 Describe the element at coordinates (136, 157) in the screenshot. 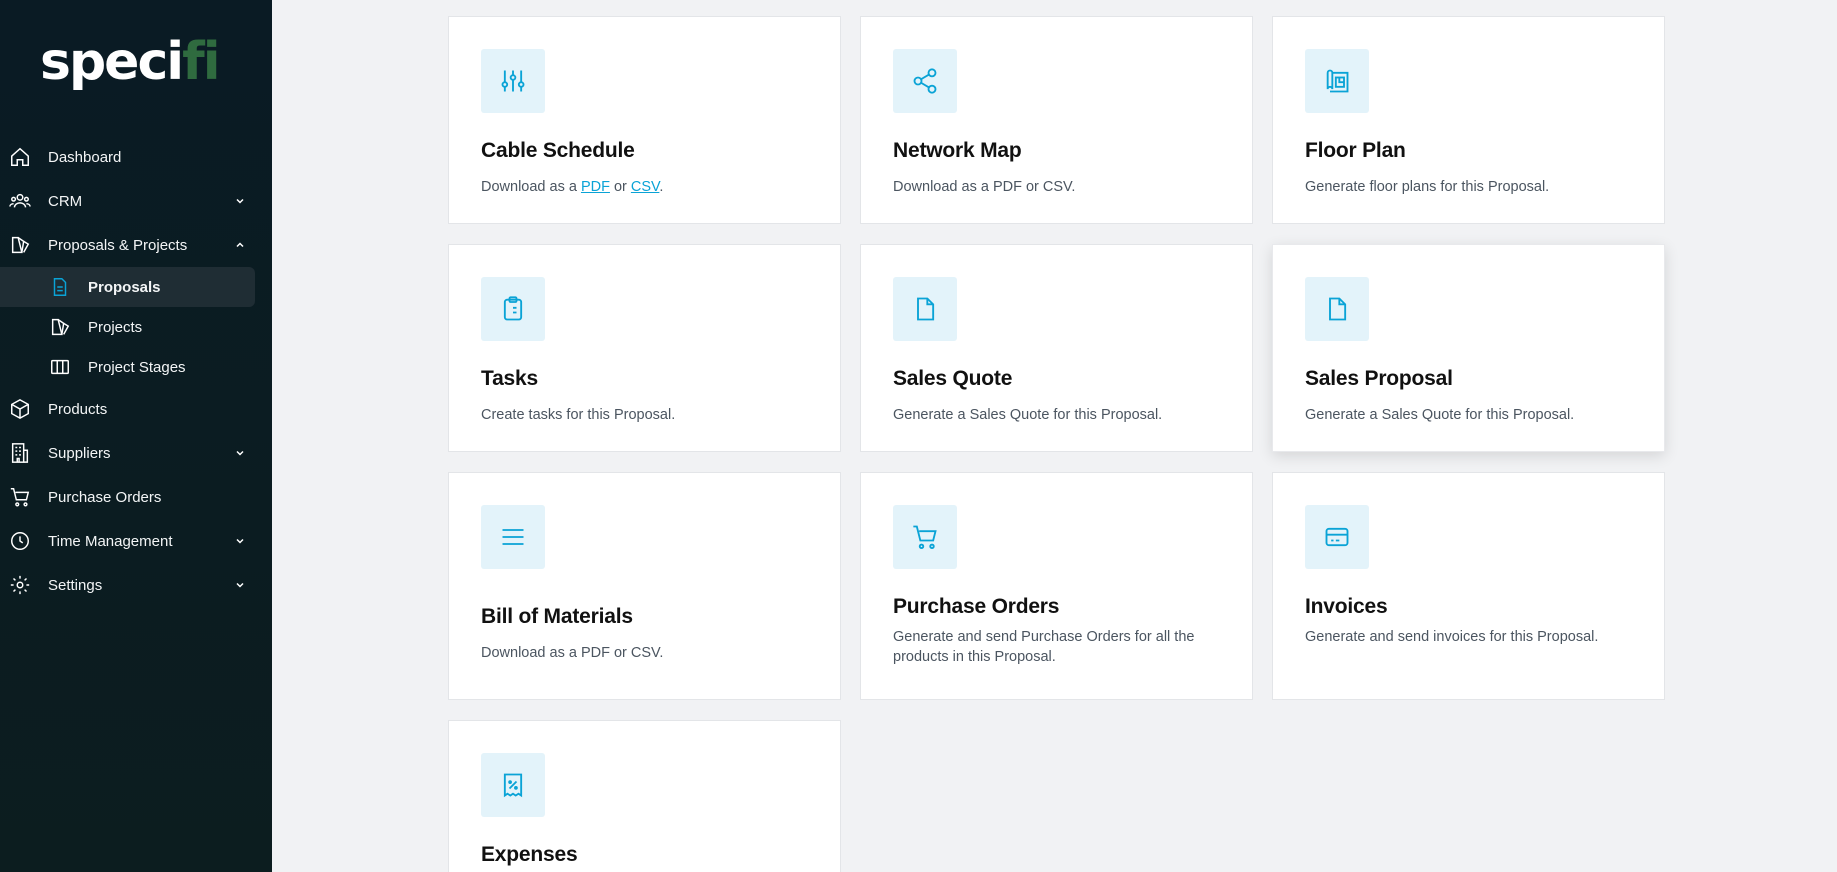

I see `sidebar-item-dashboard: Dashboard` at that location.